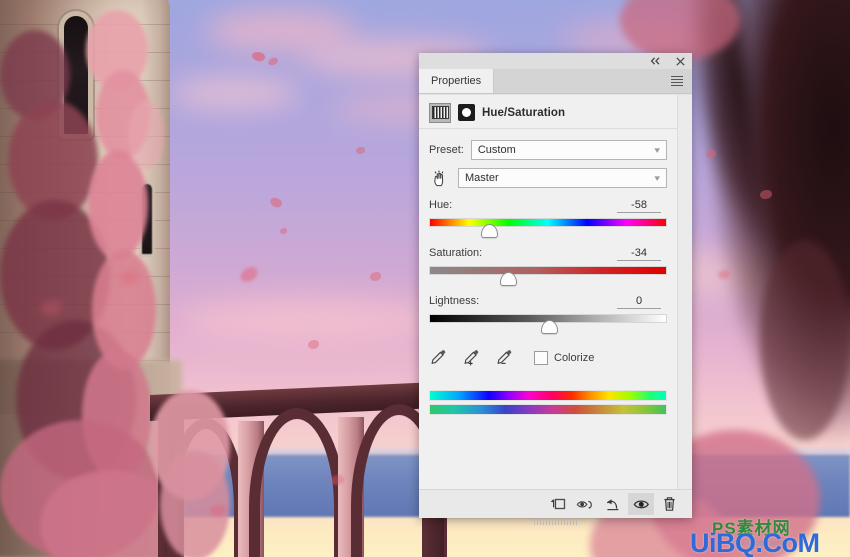  What do you see at coordinates (548, 409) in the screenshot?
I see `result-hue-bar` at bounding box center [548, 409].